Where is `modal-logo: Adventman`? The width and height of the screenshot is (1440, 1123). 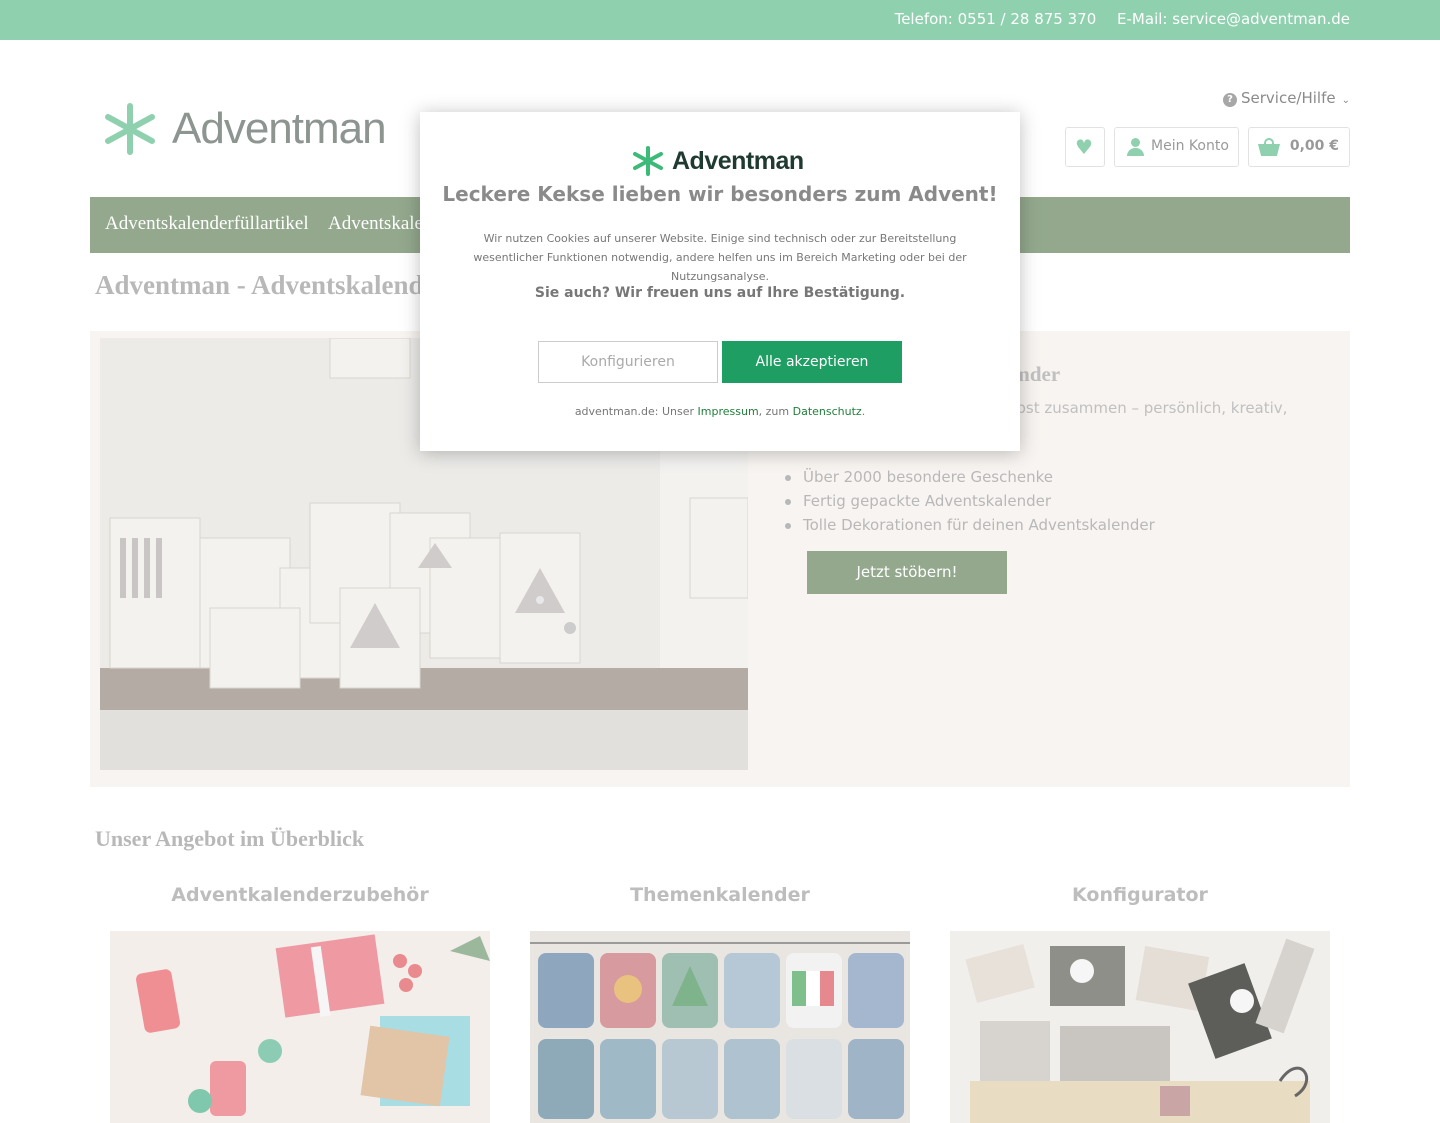 modal-logo: Adventman is located at coordinates (720, 161).